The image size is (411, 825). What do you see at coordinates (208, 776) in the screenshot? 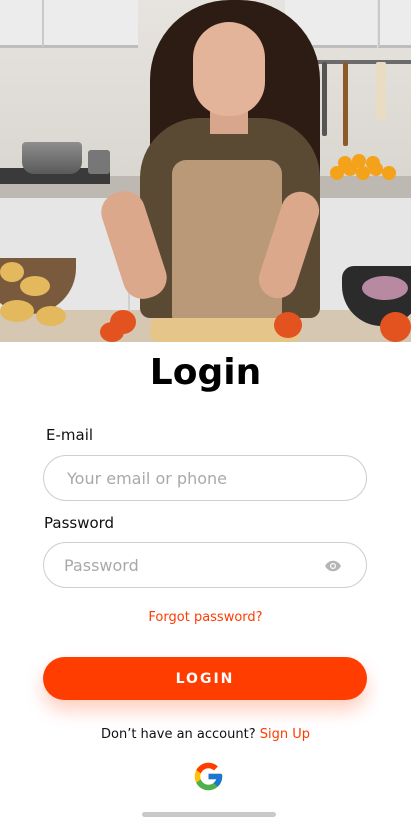
I see `google-icon` at bounding box center [208, 776].